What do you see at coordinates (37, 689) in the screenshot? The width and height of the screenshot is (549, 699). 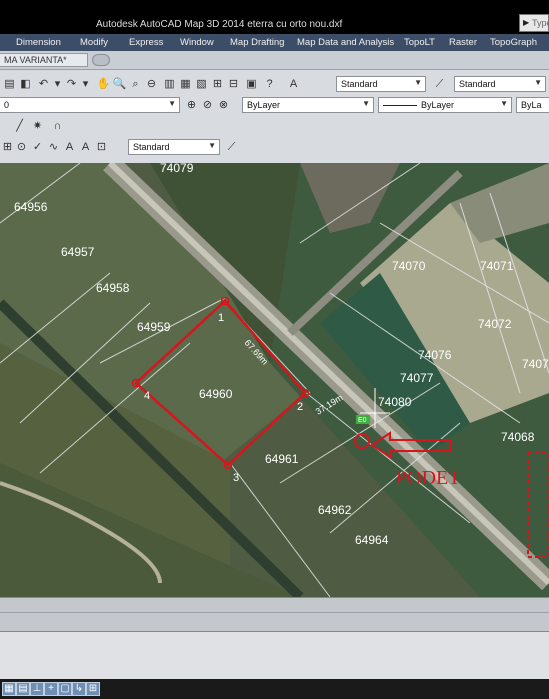 I see `ortho-icon: ⊥` at bounding box center [37, 689].